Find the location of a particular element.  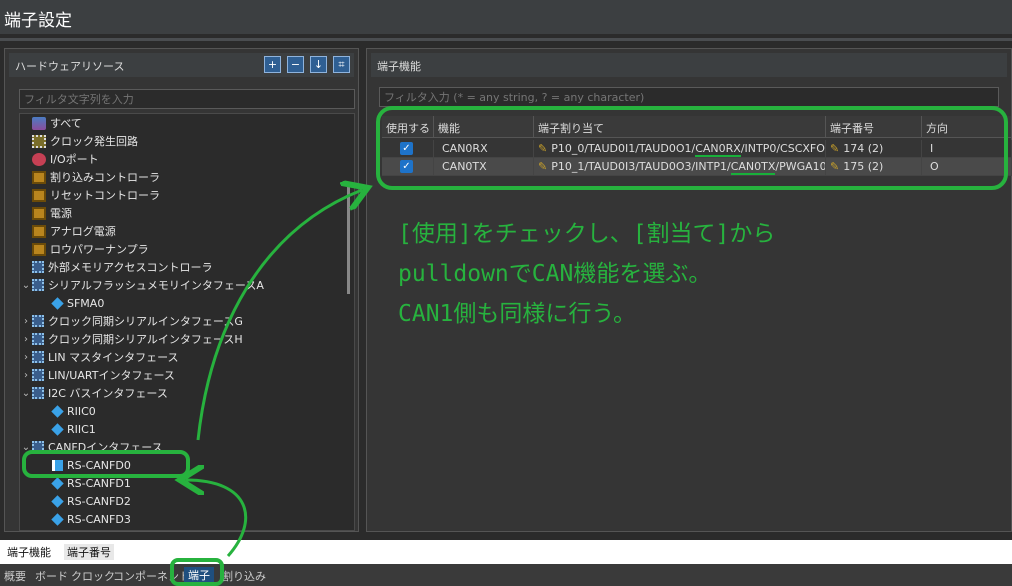

clk-icon is located at coordinates (39, 141).